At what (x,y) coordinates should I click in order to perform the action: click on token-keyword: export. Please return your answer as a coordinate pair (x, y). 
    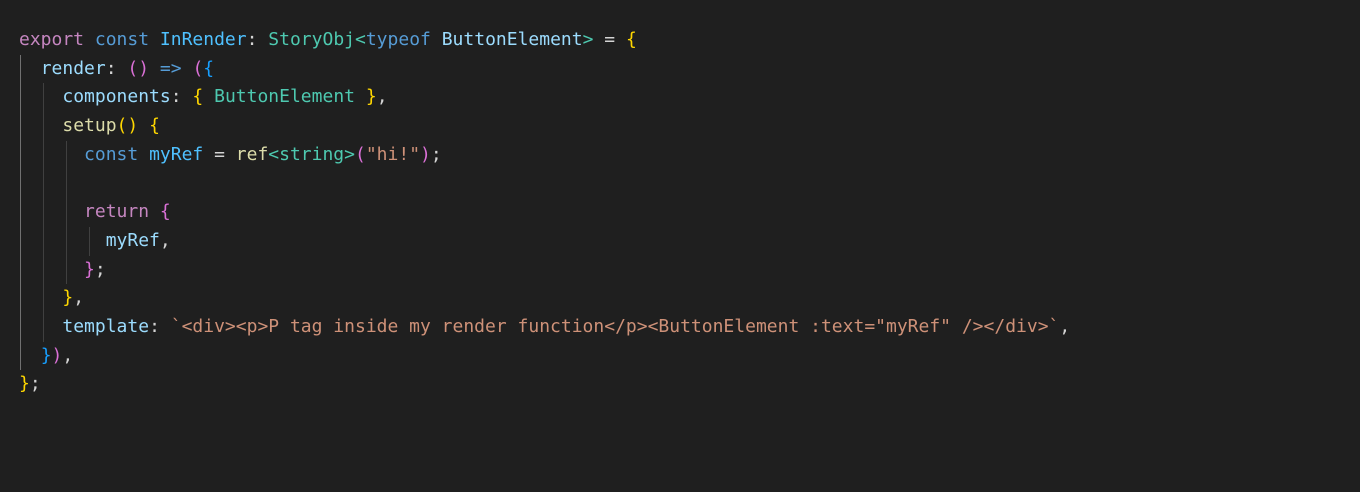
    Looking at the image, I should click on (52, 39).